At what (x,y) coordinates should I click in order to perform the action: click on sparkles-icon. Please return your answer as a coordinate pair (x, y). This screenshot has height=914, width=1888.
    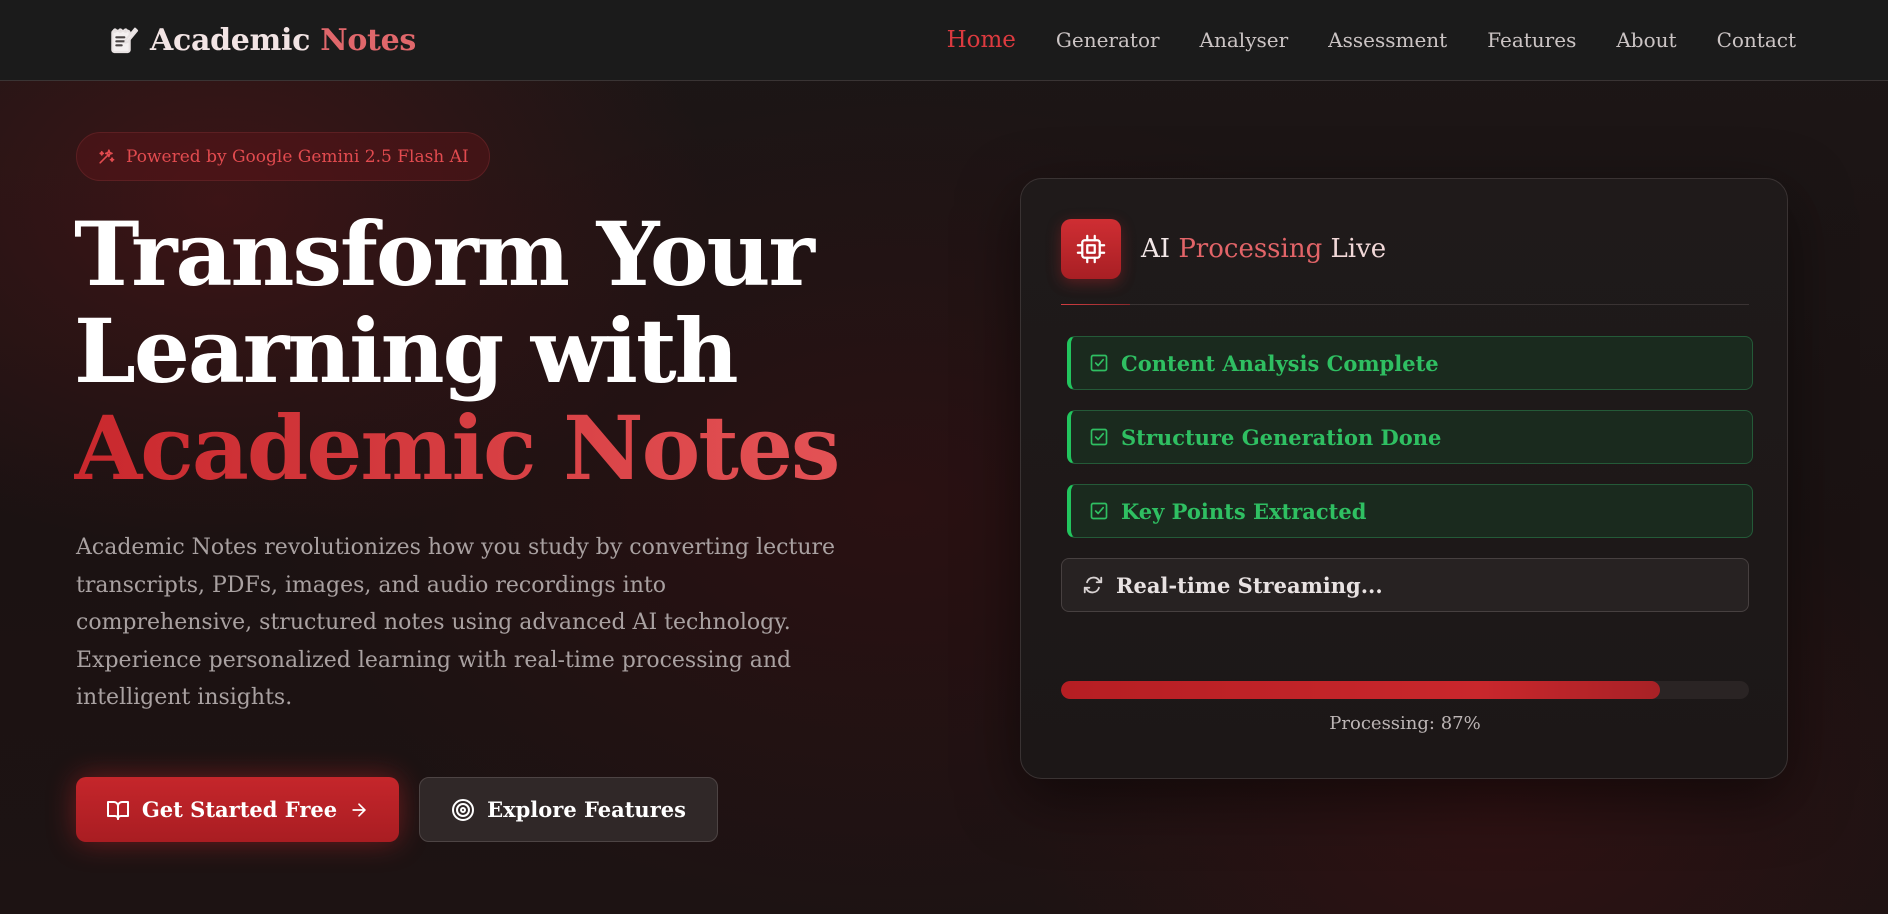
    Looking at the image, I should click on (106, 156).